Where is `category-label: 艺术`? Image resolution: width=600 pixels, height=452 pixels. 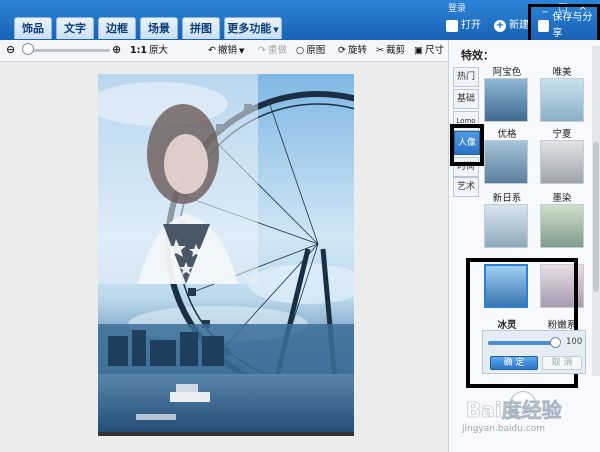
category-label: 艺术 is located at coordinates (465, 187).